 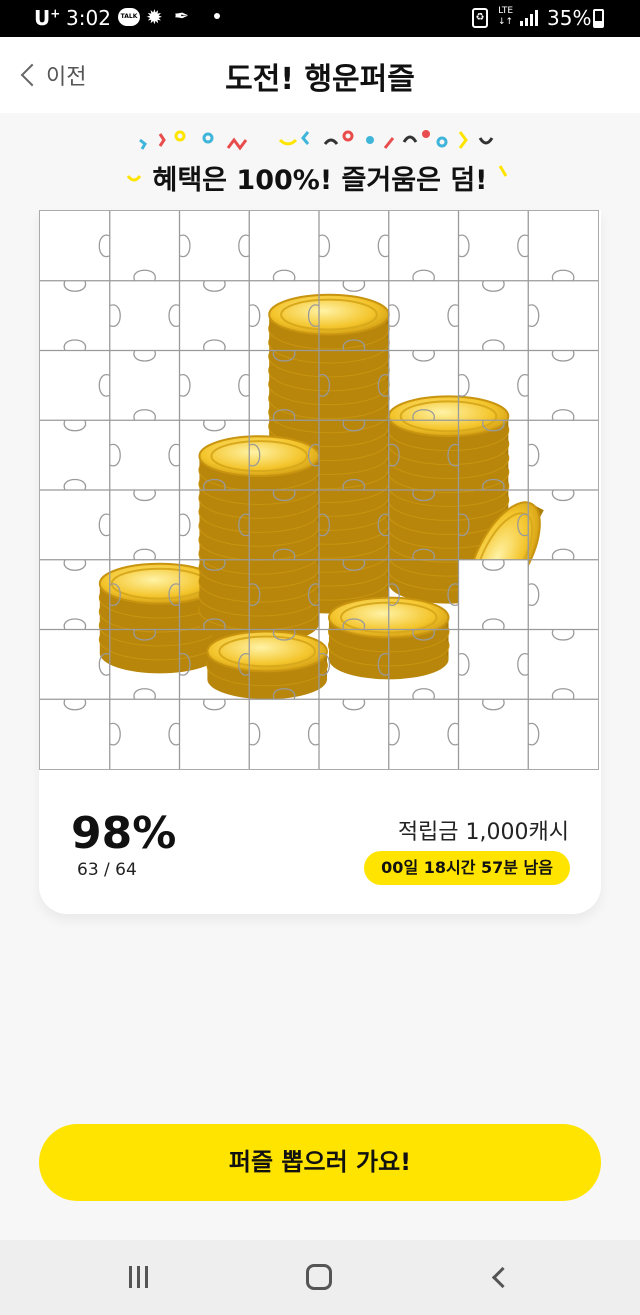 I want to click on timer-badge: 00일 18시간 57분 남음, so click(x=467, y=868).